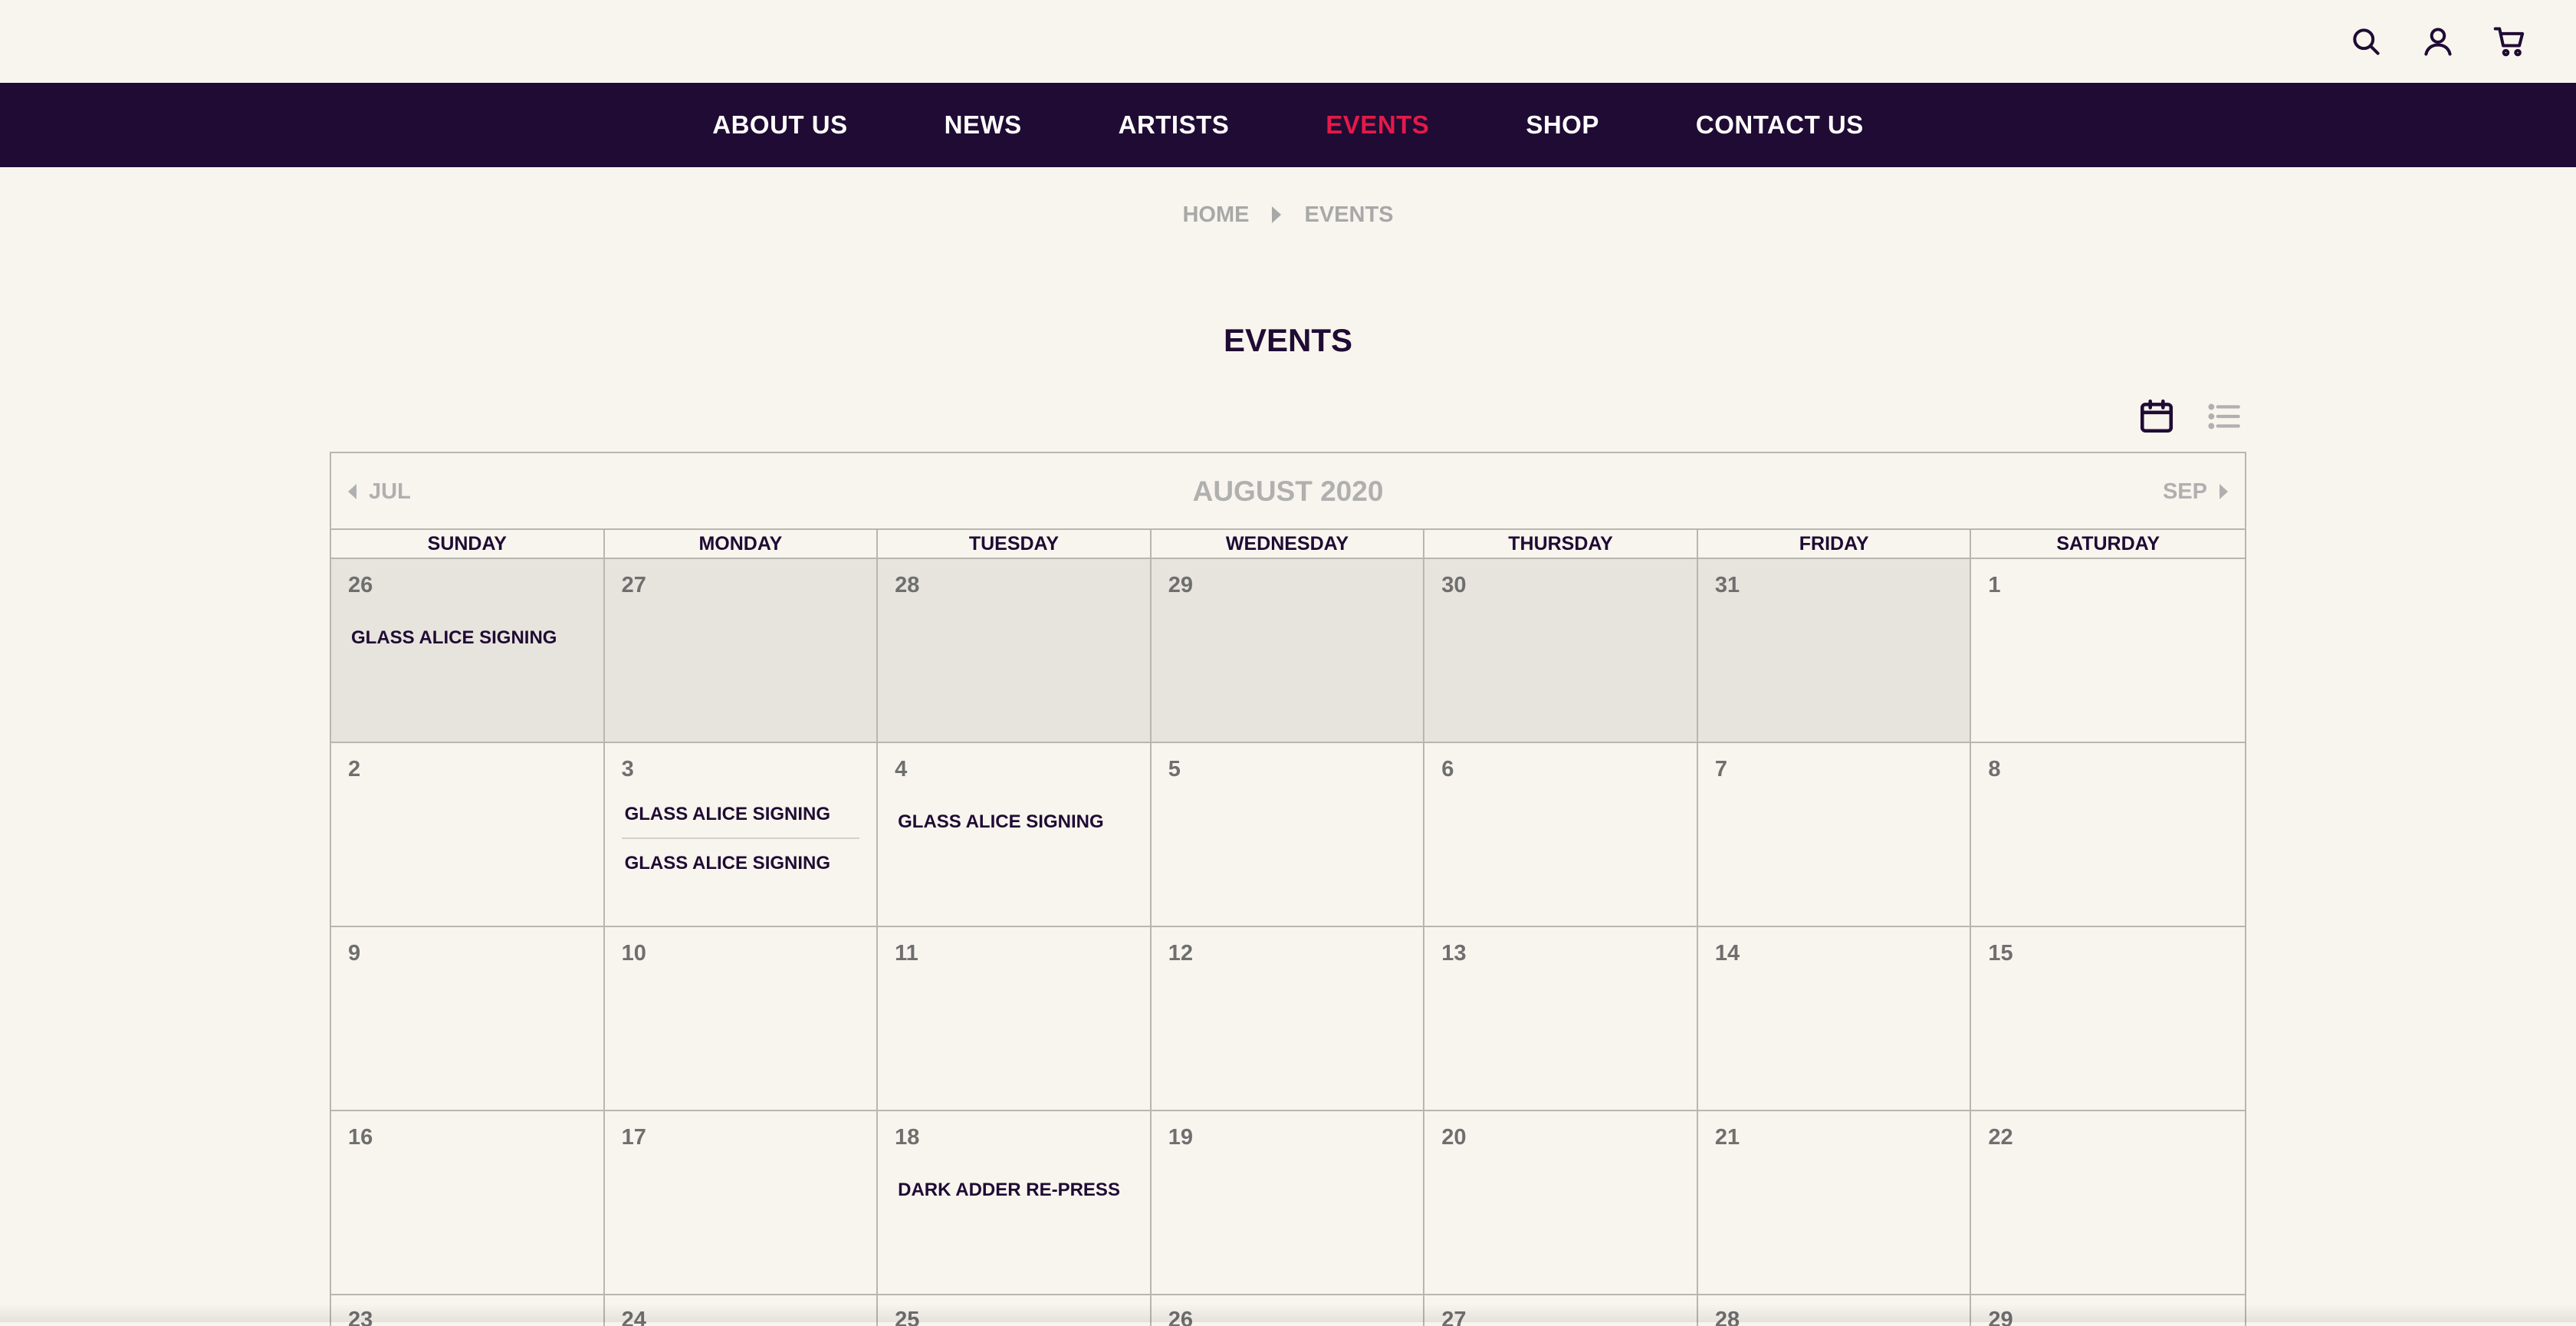 The height and width of the screenshot is (1326, 2576). What do you see at coordinates (1216, 215) in the screenshot?
I see `breadcrumb-home: HOME` at bounding box center [1216, 215].